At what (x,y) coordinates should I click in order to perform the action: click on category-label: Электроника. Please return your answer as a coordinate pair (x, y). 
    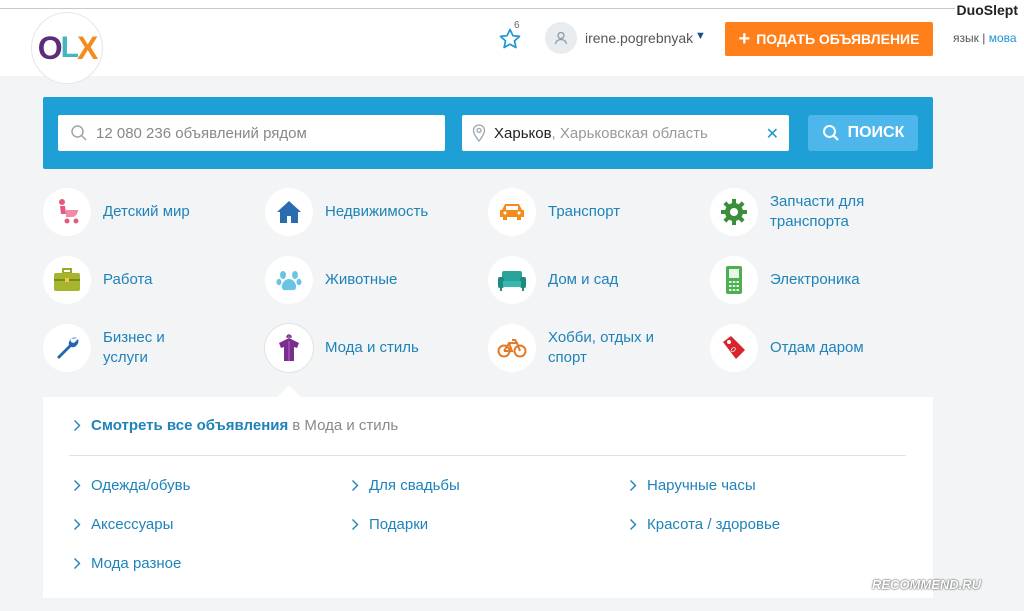
    Looking at the image, I should click on (815, 279).